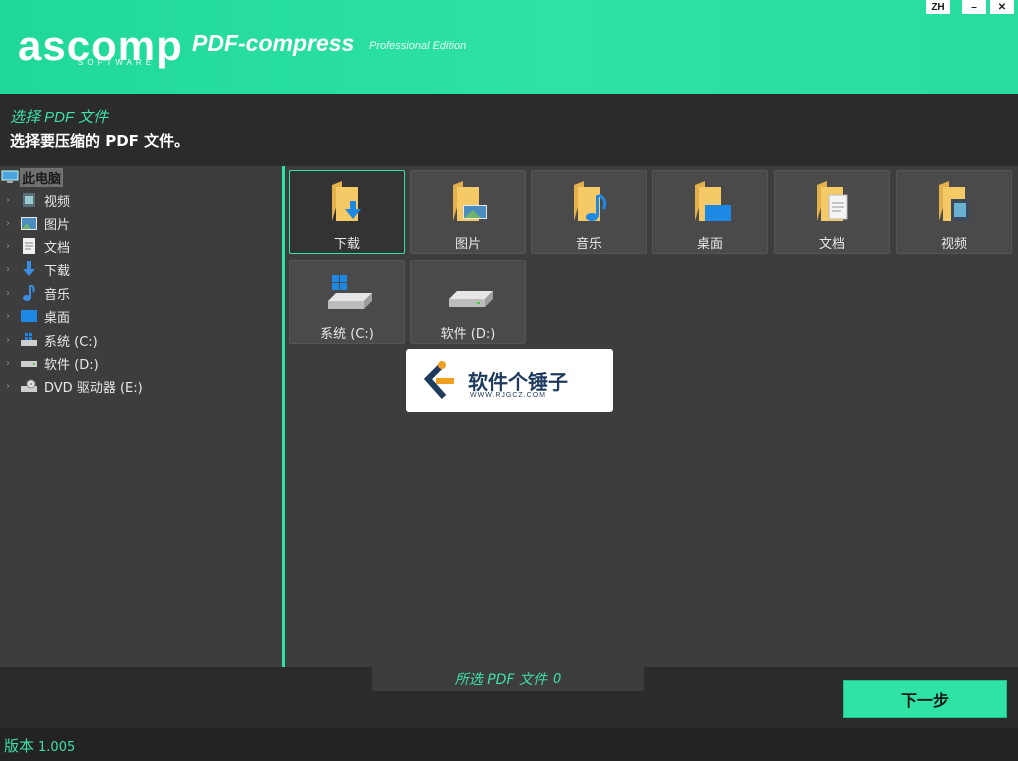 The height and width of the screenshot is (761, 1018). I want to click on tile-software-drive: 软件 (D:), so click(468, 302).